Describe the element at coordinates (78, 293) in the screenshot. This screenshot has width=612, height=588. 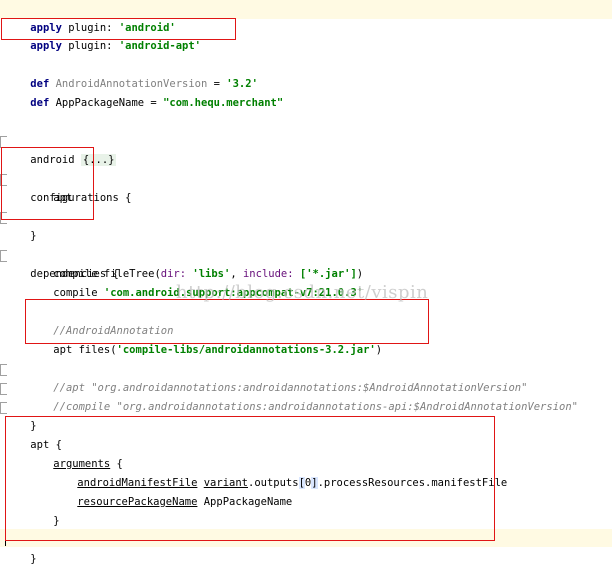
I see `compile-keyword: compile` at that location.